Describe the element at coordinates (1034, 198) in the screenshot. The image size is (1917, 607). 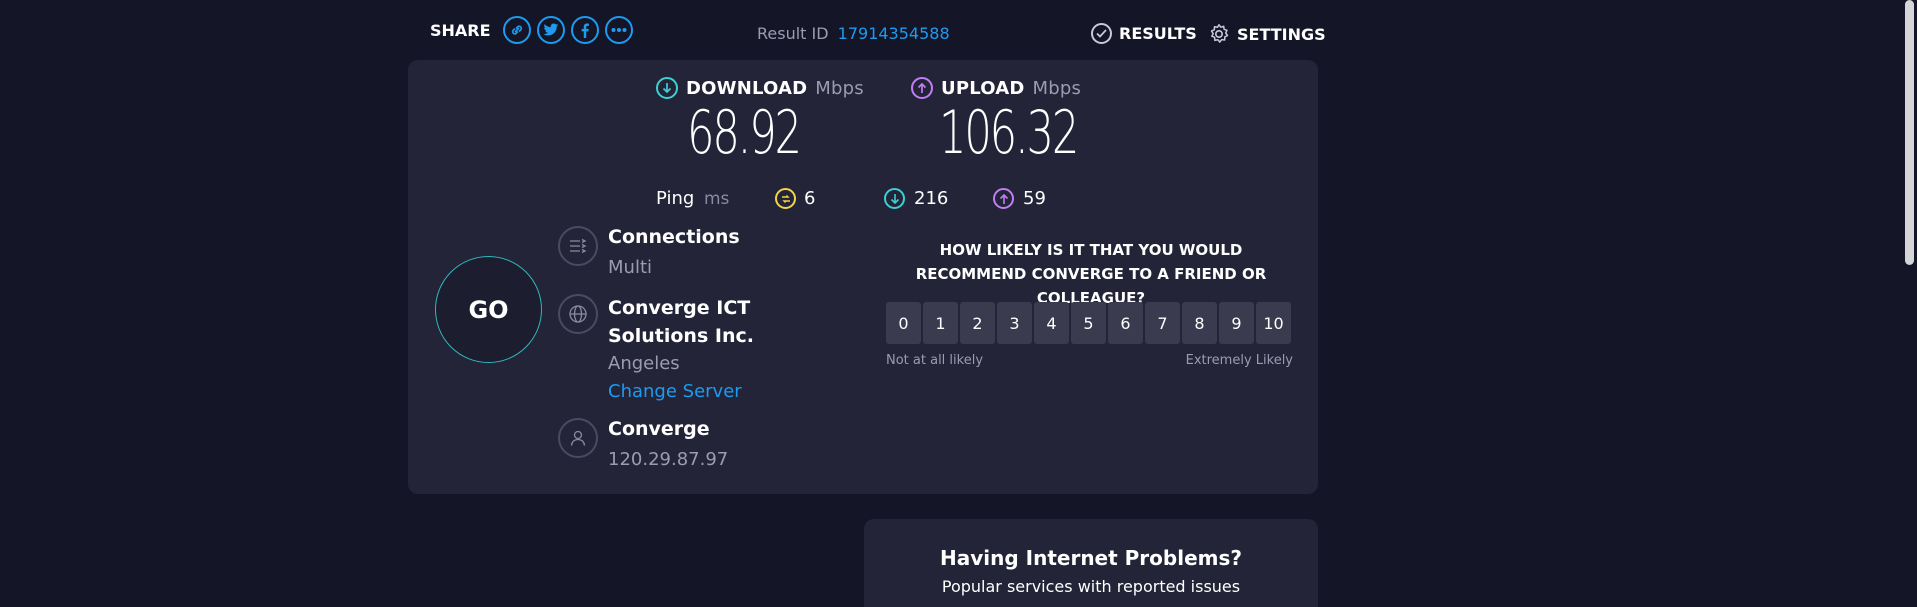
I see `upload-ping-value: 59` at that location.